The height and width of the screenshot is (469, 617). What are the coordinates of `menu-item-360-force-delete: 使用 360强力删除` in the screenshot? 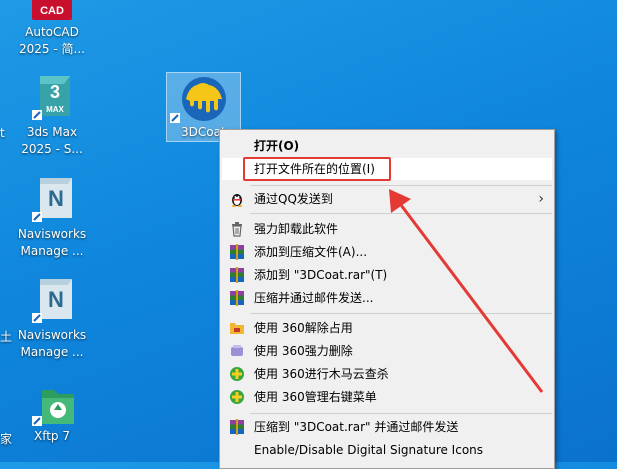 It's located at (387, 351).